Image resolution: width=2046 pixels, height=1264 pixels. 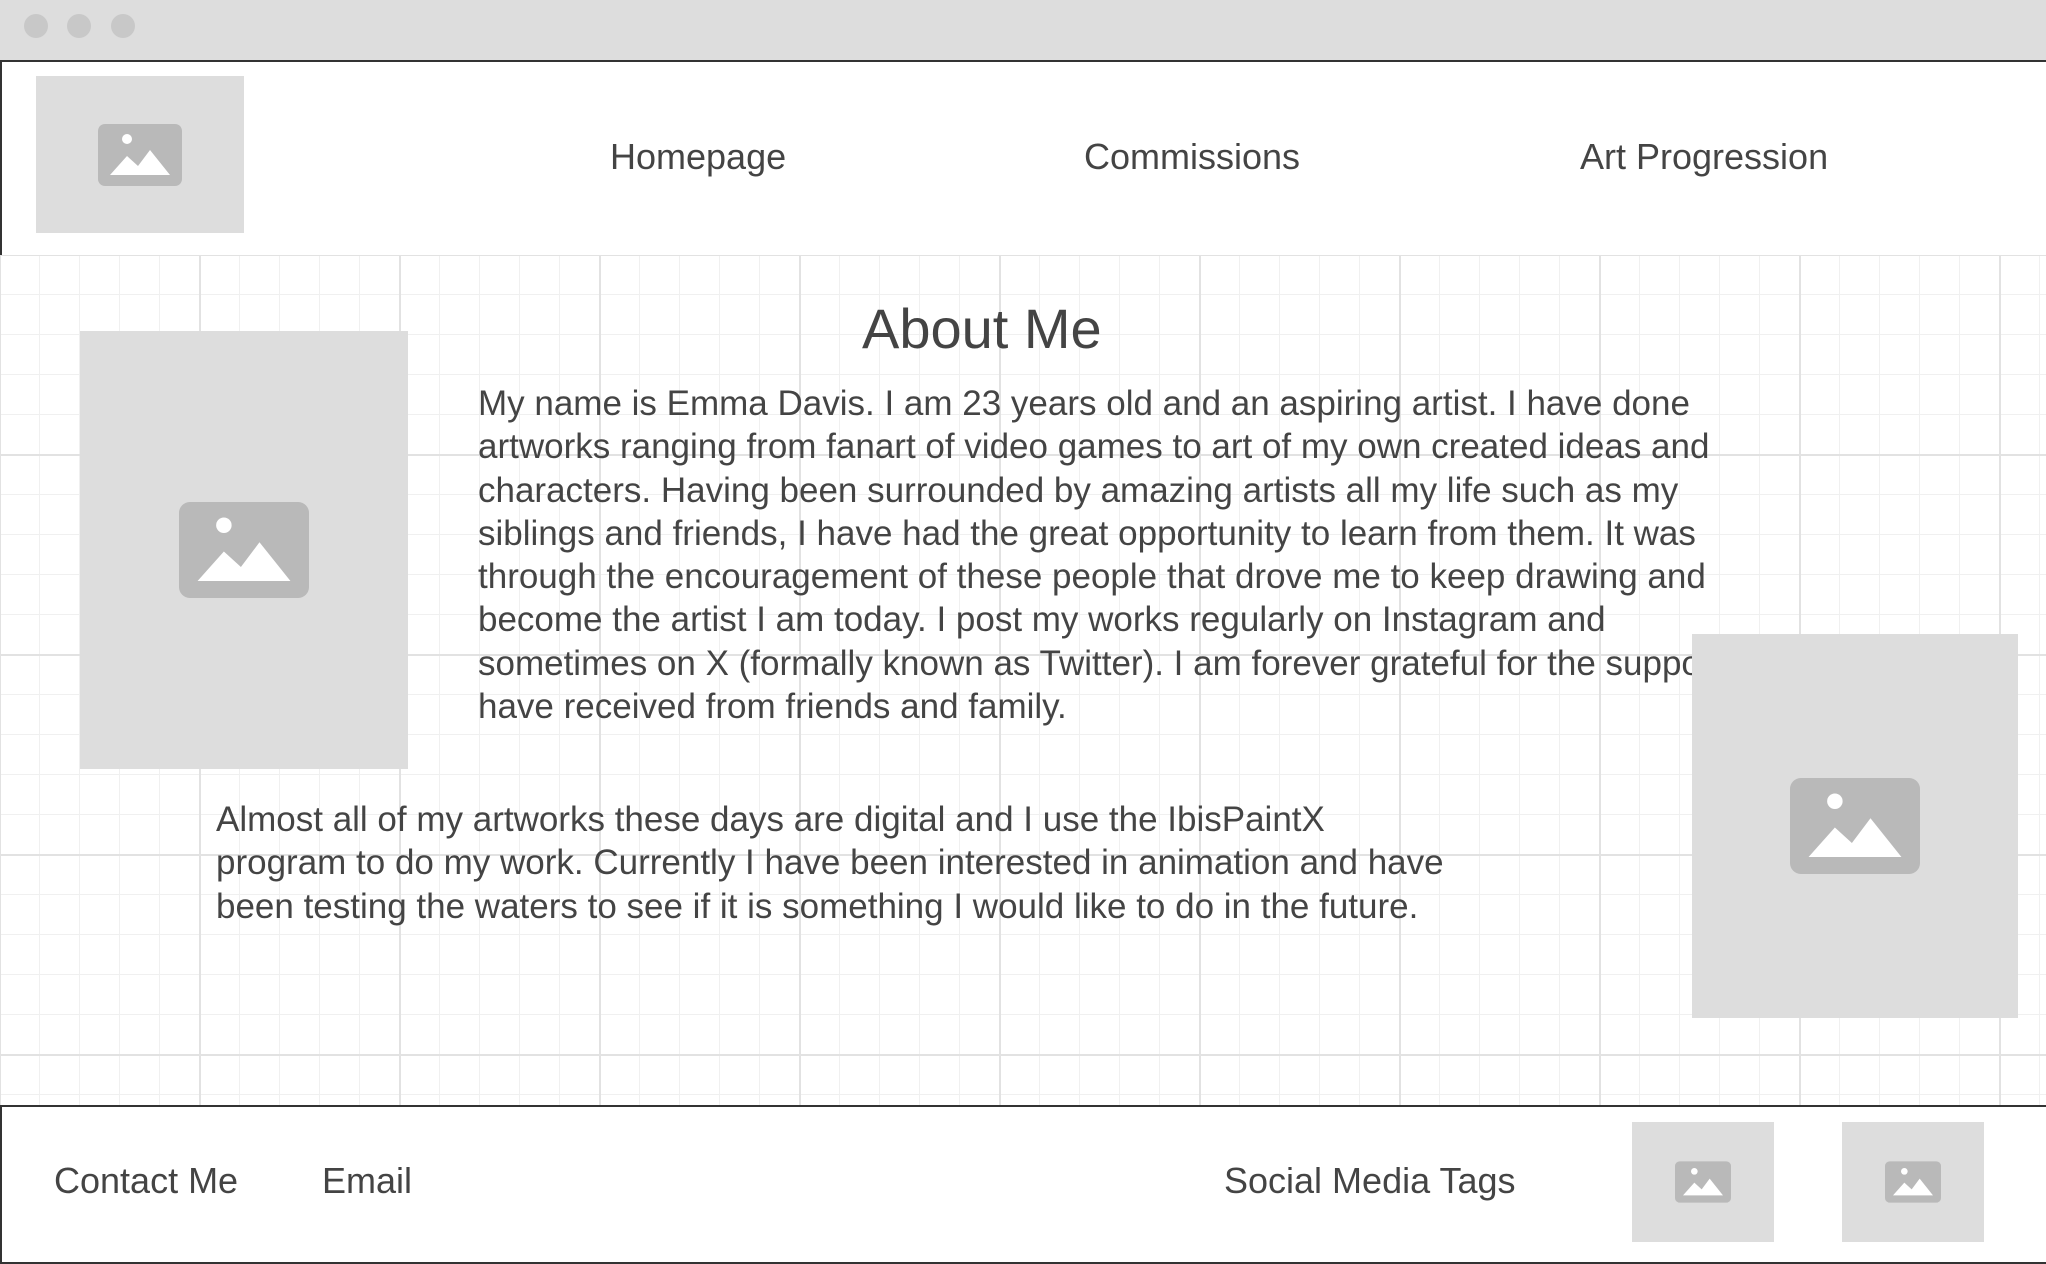 I want to click on email-link: Email, so click(x=367, y=1181).